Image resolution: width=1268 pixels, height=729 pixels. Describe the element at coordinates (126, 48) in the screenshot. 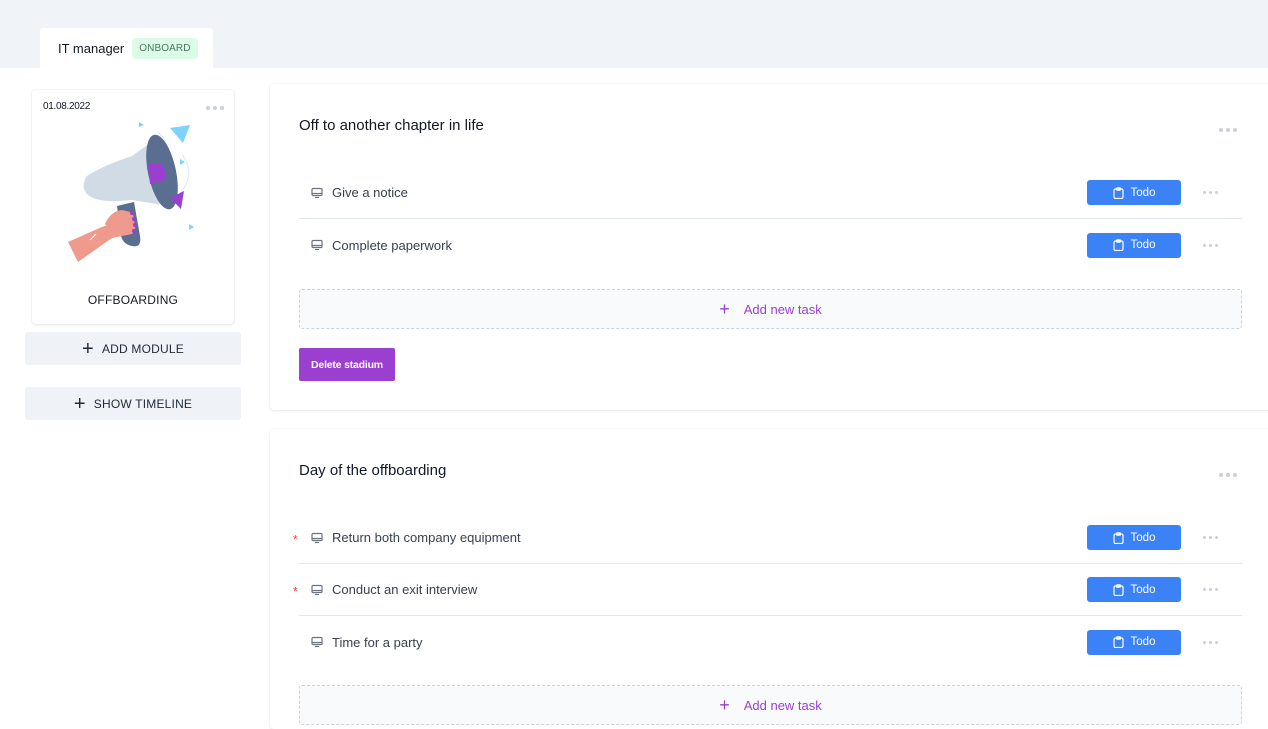

I see `tab-it-manager: IT manager ONBOARD` at that location.